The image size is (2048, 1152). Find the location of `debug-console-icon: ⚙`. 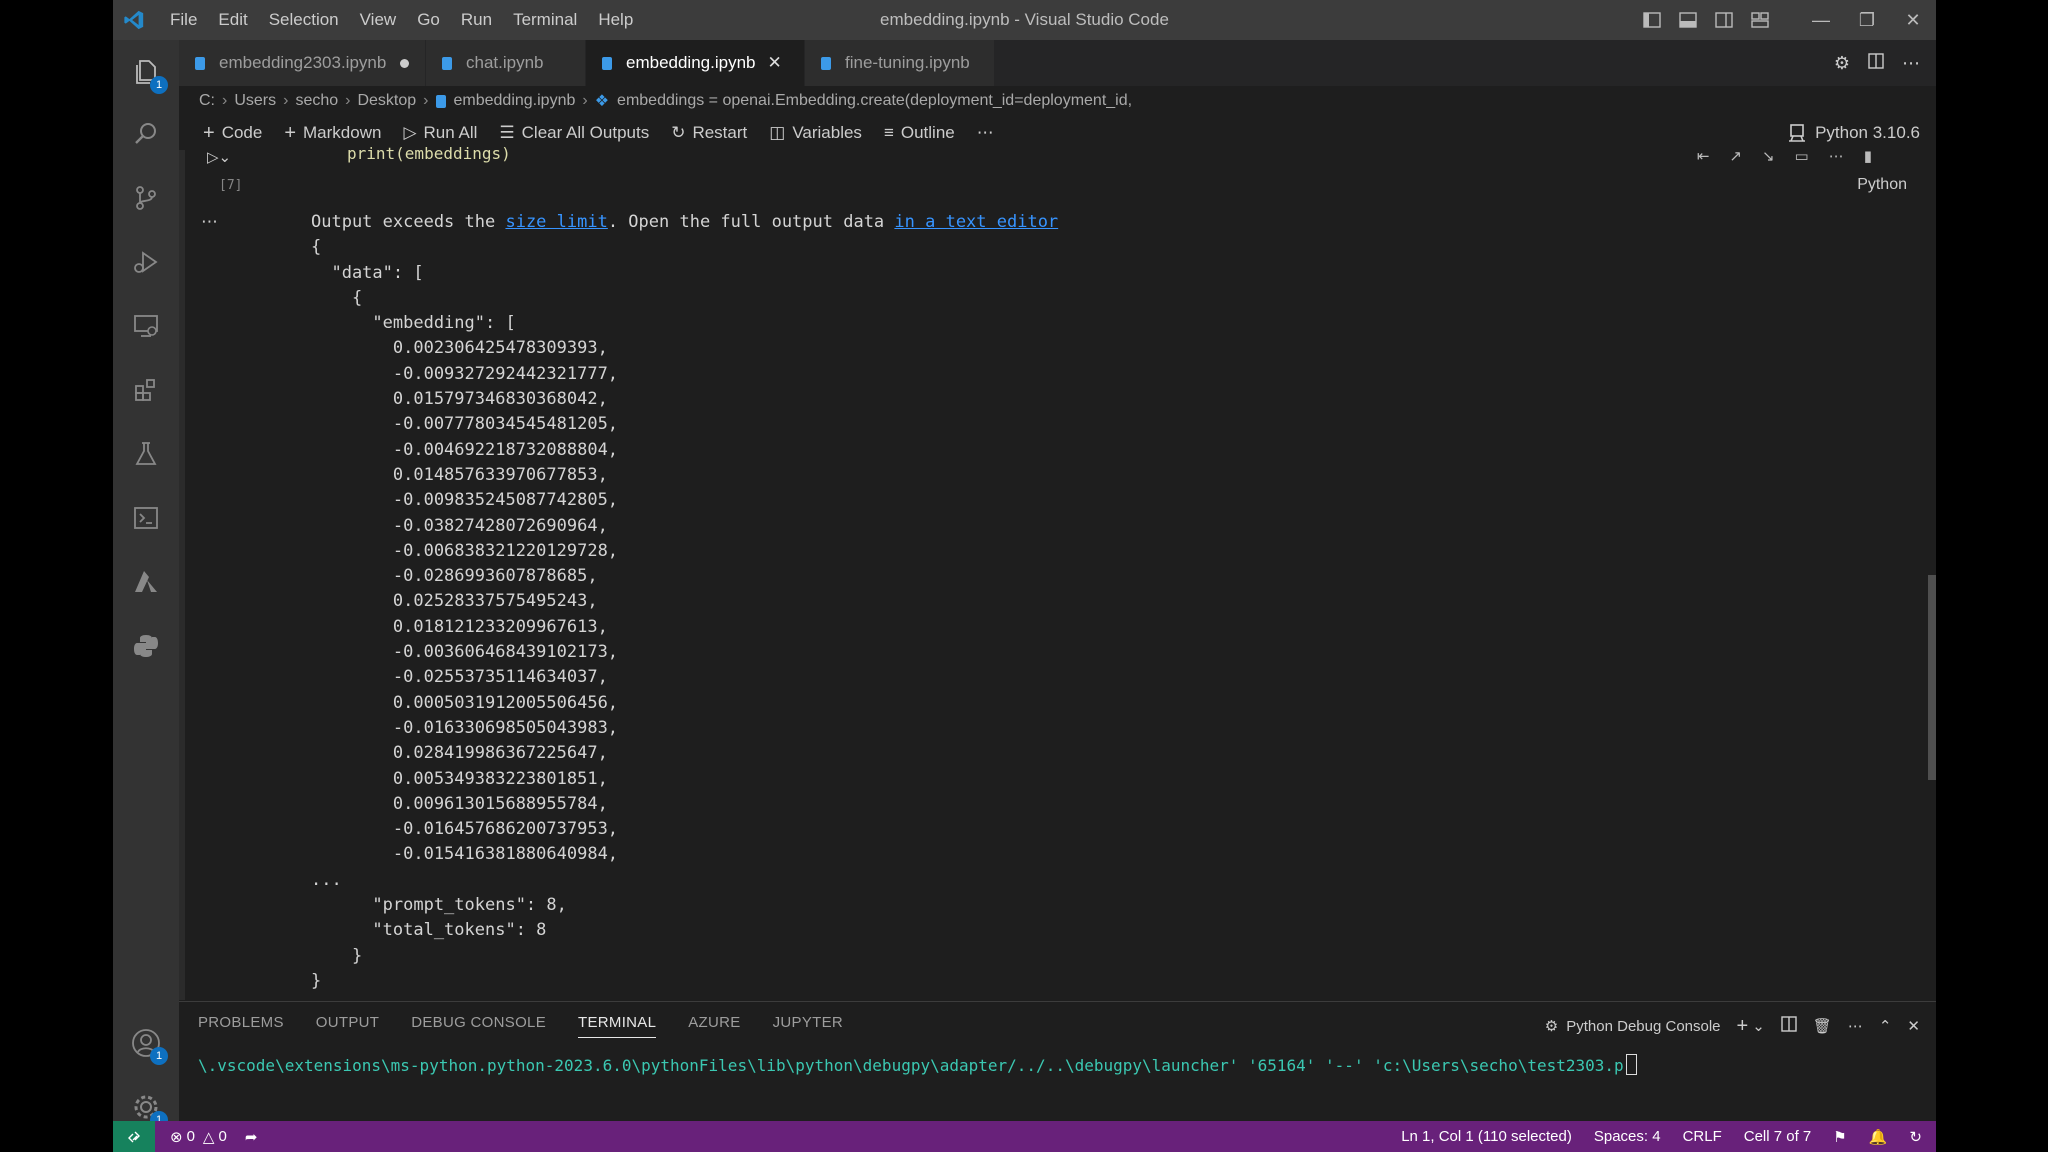

debug-console-icon: ⚙ is located at coordinates (1551, 1026).